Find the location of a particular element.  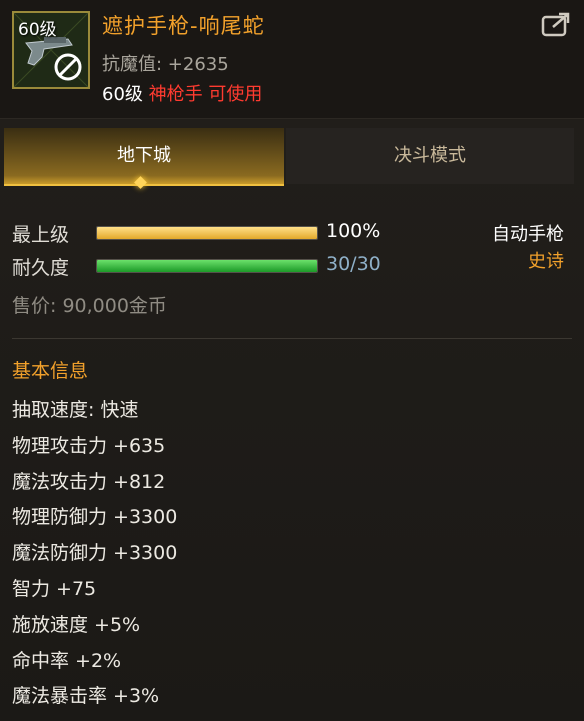

grade-value: 100% is located at coordinates (353, 231).